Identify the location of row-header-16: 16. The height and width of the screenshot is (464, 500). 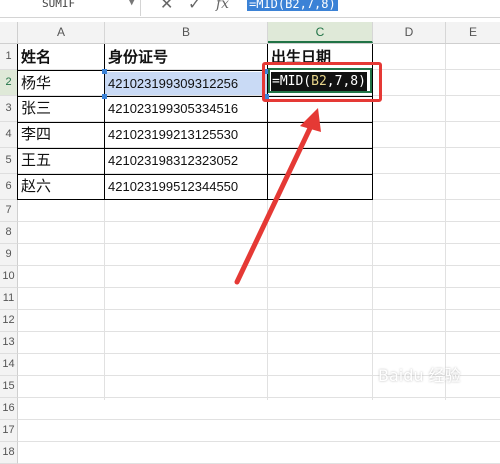
(9, 409).